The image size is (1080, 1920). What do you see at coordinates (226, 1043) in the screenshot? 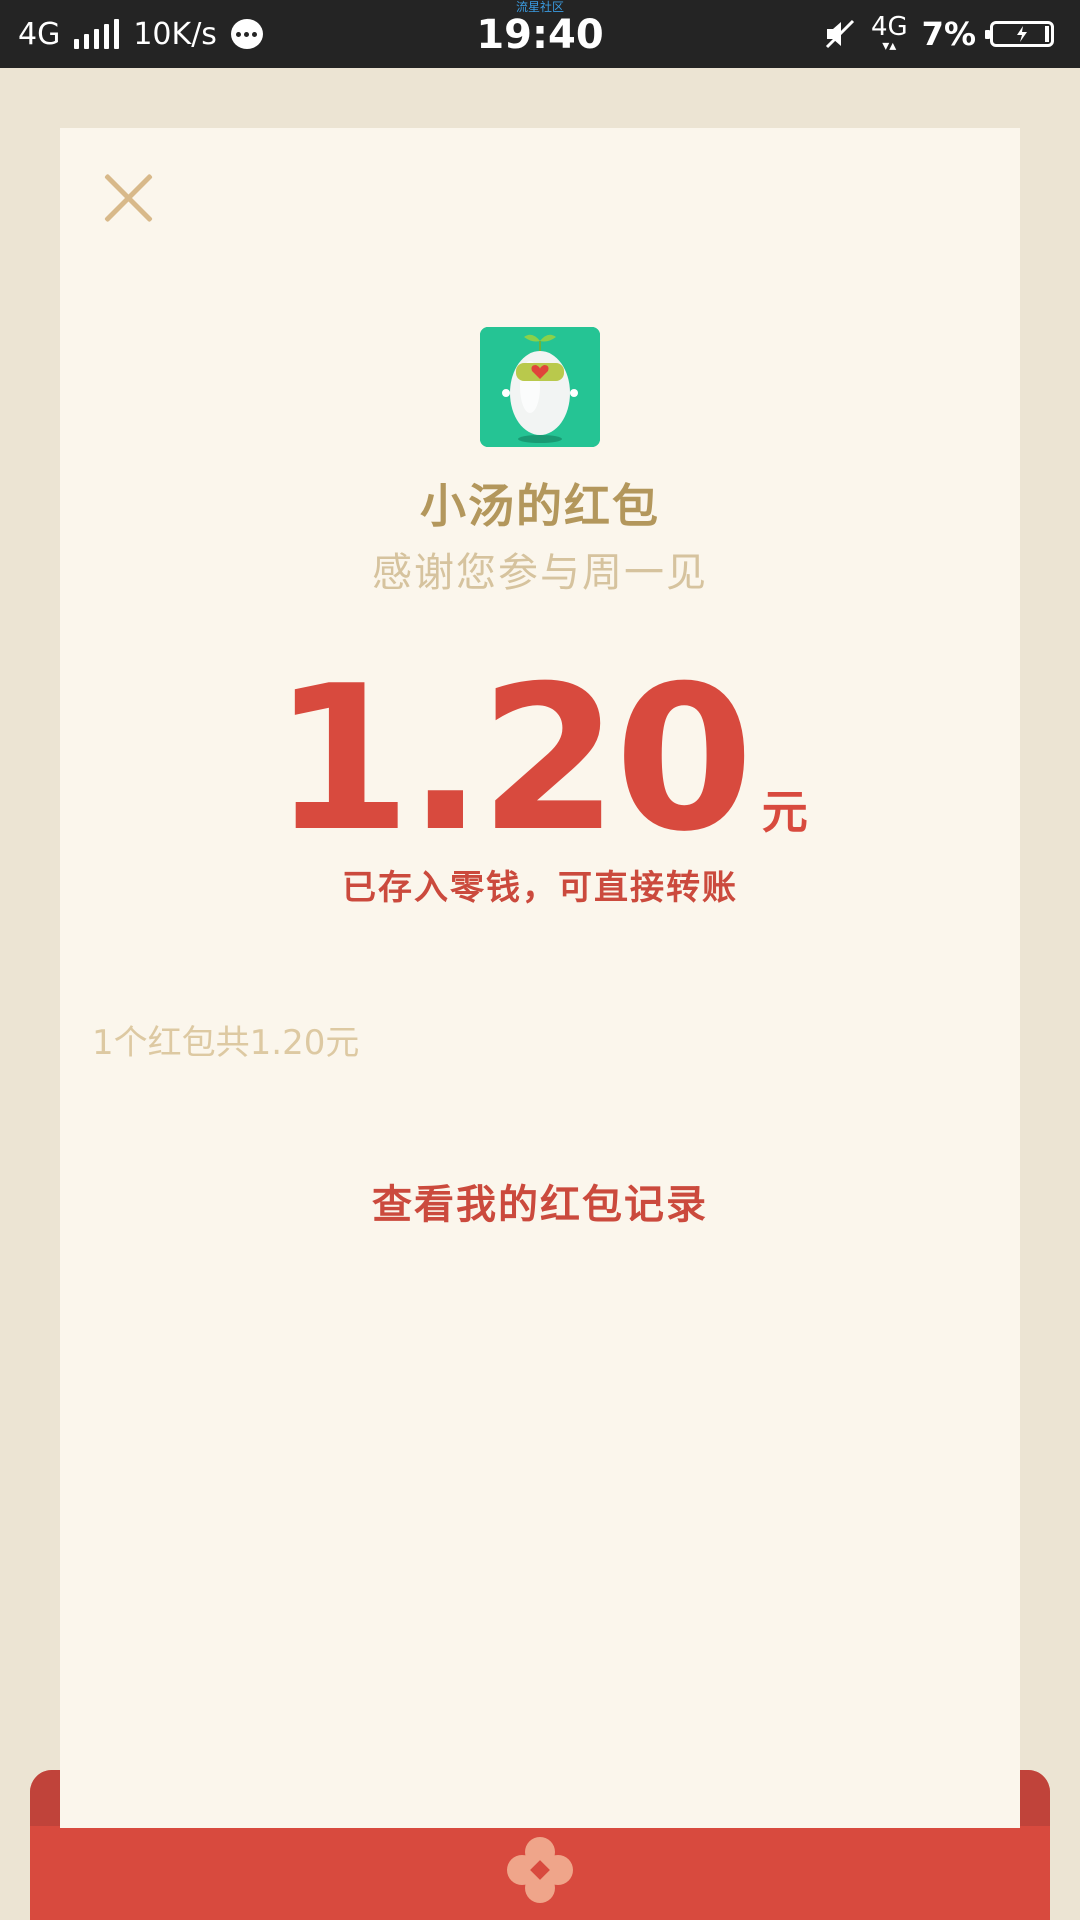
I see `packet-summary: 1个红包共1.20元` at bounding box center [226, 1043].